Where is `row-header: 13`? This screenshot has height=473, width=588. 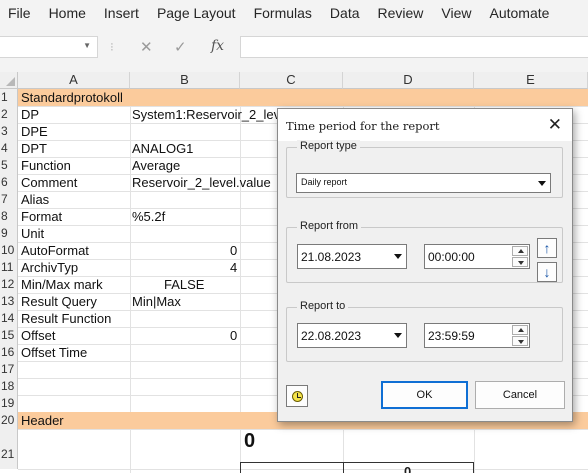
row-header: 13 is located at coordinates (9, 301).